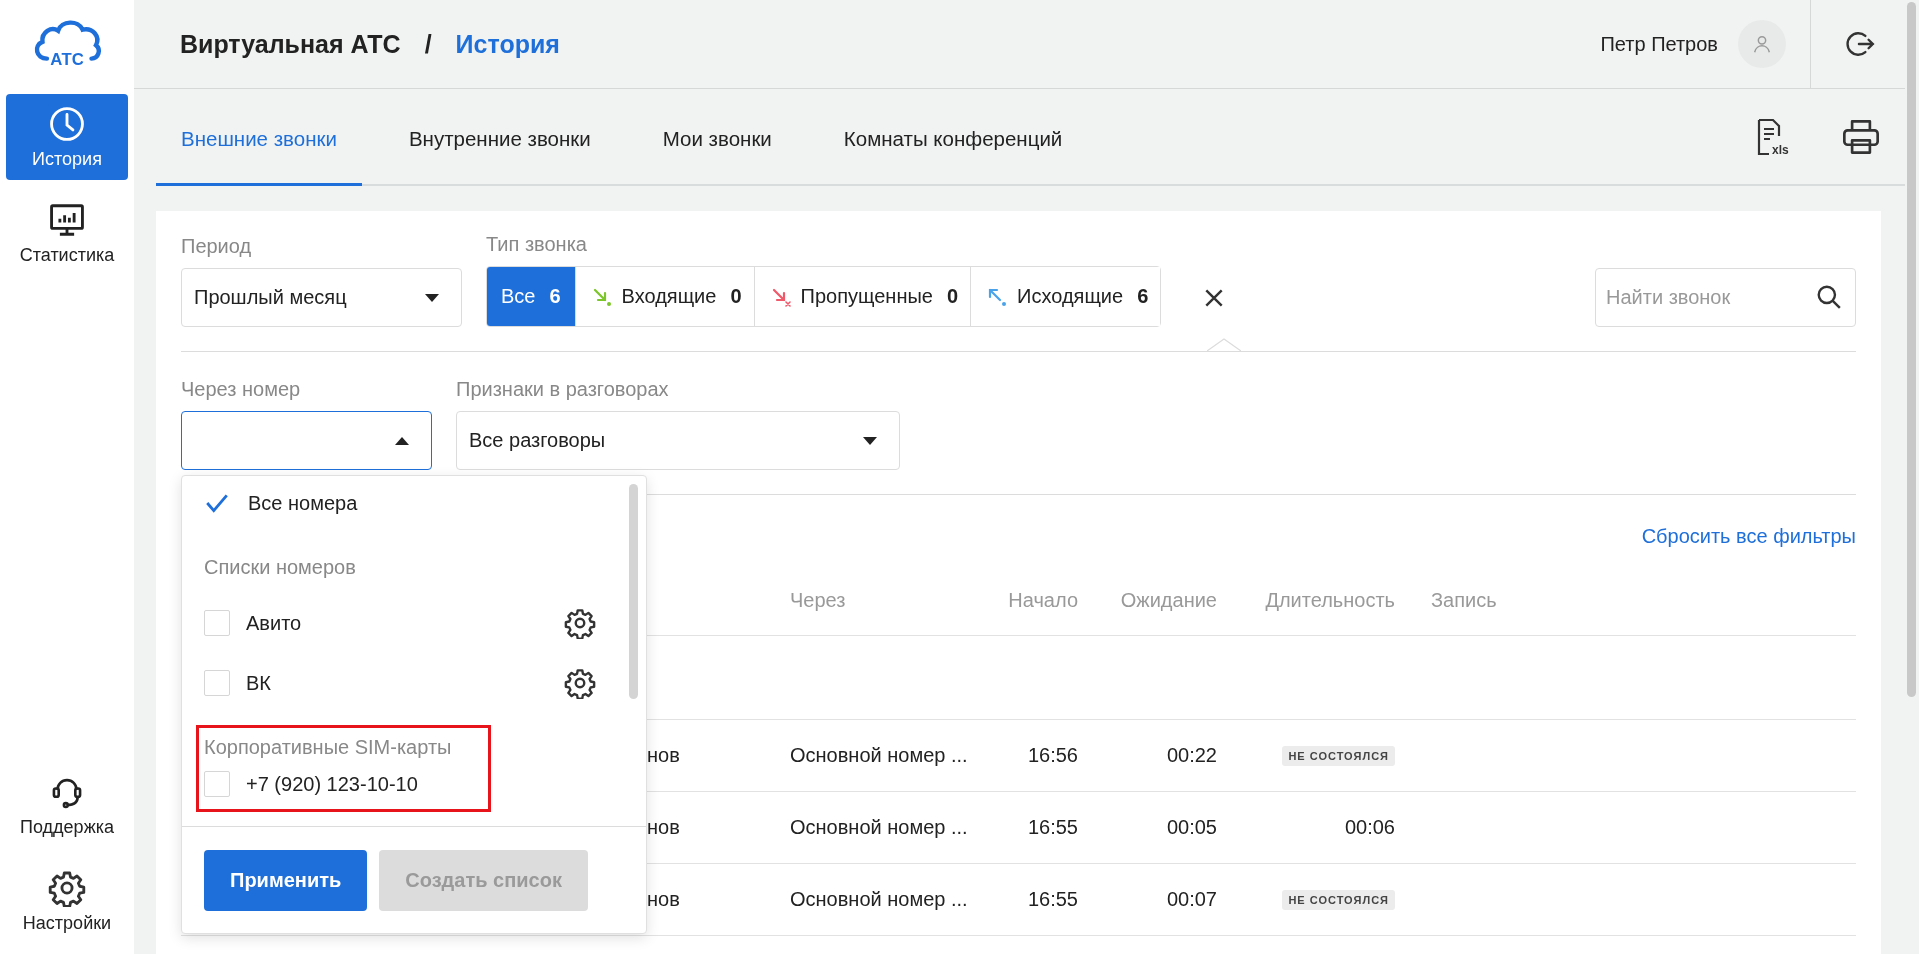  What do you see at coordinates (507, 44) in the screenshot?
I see `page-title: История` at bounding box center [507, 44].